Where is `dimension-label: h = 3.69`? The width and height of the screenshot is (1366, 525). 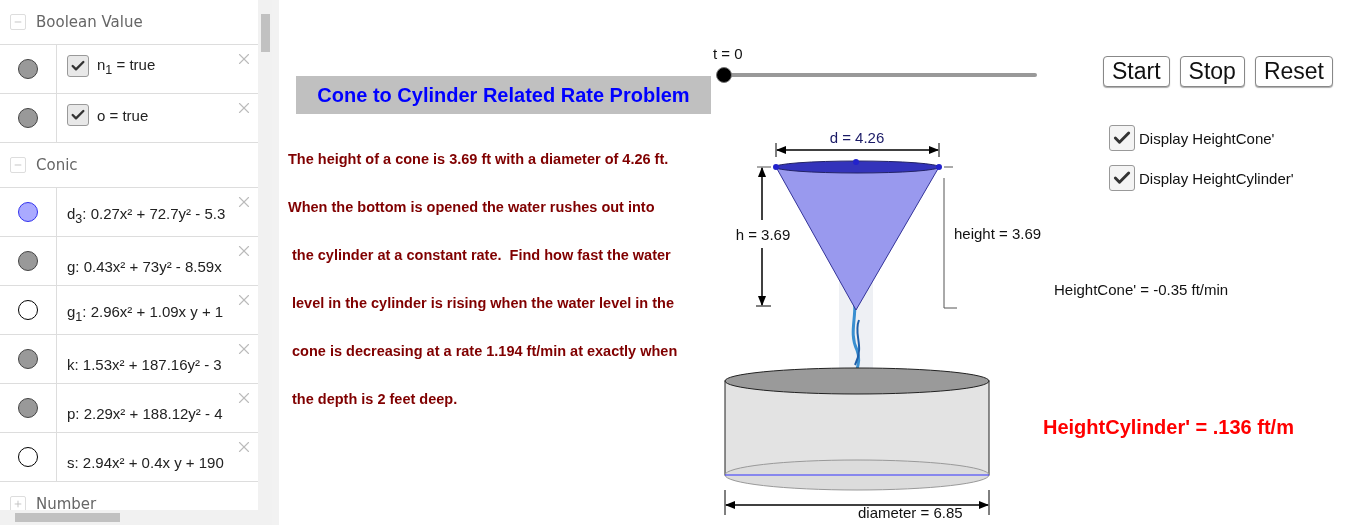 dimension-label: h = 3.69 is located at coordinates (763, 234).